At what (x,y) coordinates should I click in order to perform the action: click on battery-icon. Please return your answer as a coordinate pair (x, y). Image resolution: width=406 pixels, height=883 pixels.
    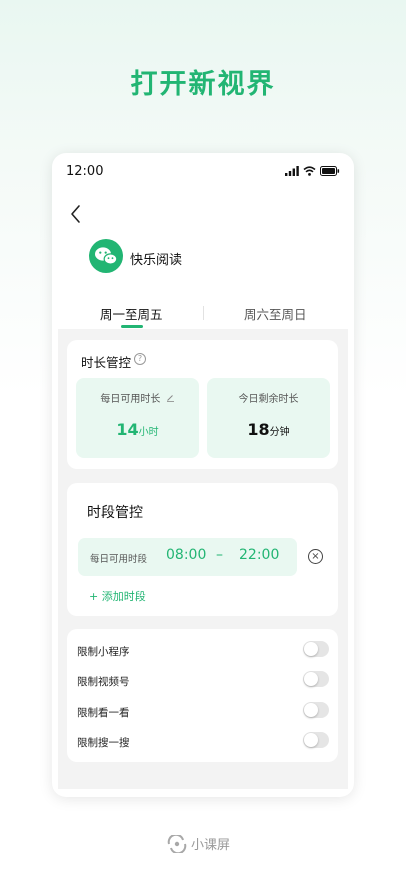
    Looking at the image, I should click on (330, 171).